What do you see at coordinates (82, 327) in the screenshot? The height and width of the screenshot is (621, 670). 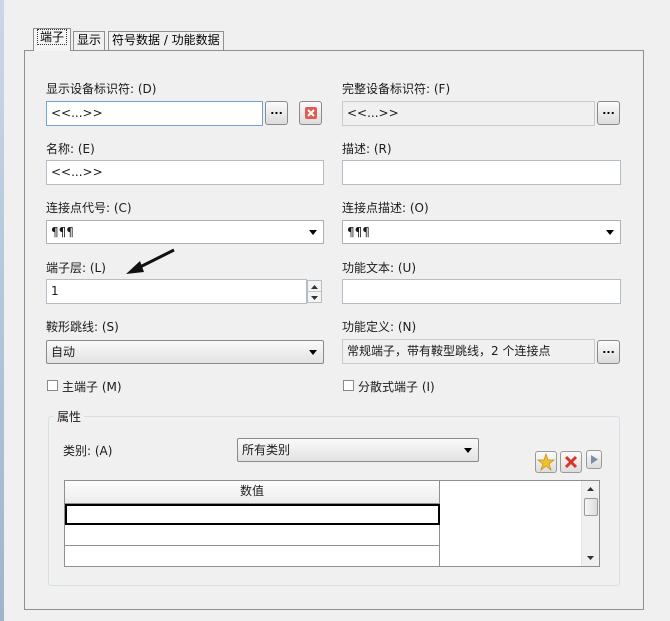 I see `saddle-jumper-label: 鞍形跳线: (S)` at bounding box center [82, 327].